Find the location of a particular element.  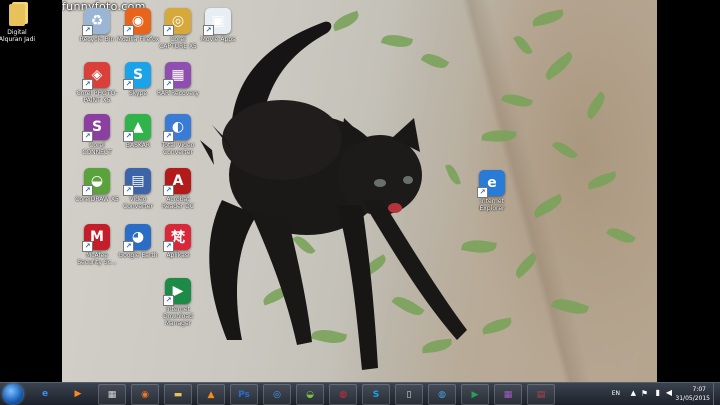

desktop-icon-app: 梵 ↗ Aplikasi is located at coordinates (178, 241).